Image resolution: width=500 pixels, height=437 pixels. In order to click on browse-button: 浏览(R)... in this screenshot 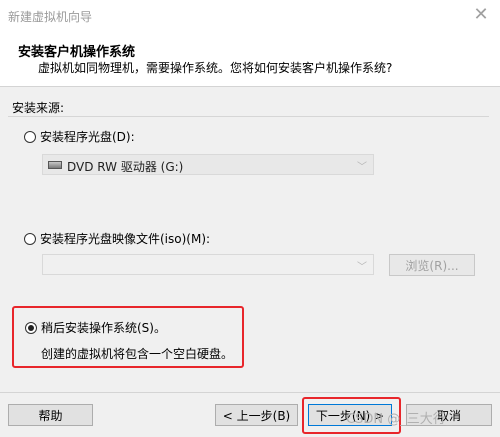, I will do `click(432, 265)`.